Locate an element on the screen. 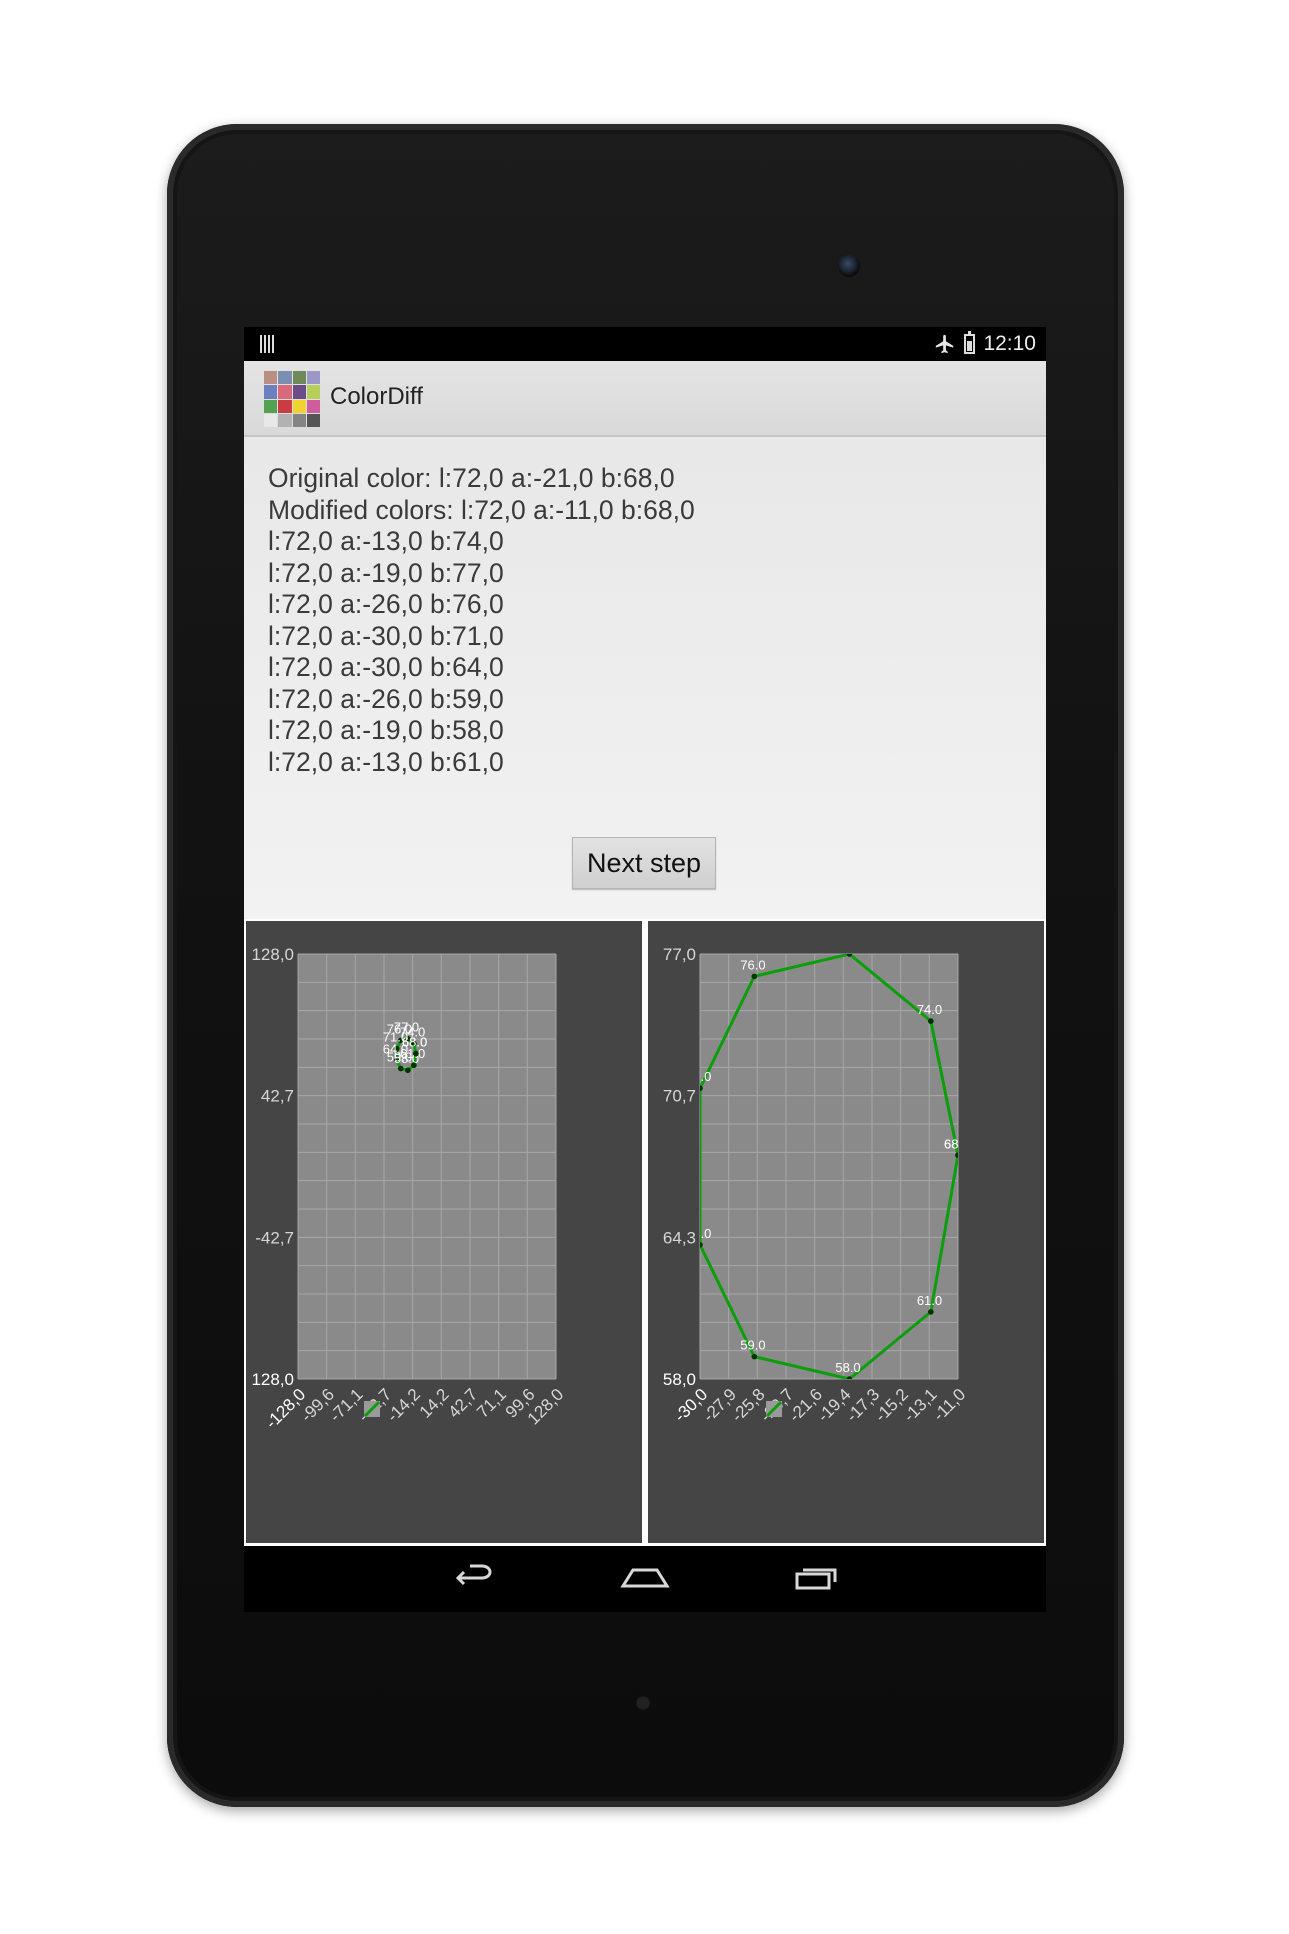 The width and height of the screenshot is (1289, 1934). color-line: l:72,0 a:-19,0 b:58,0 is located at coordinates (386, 730).